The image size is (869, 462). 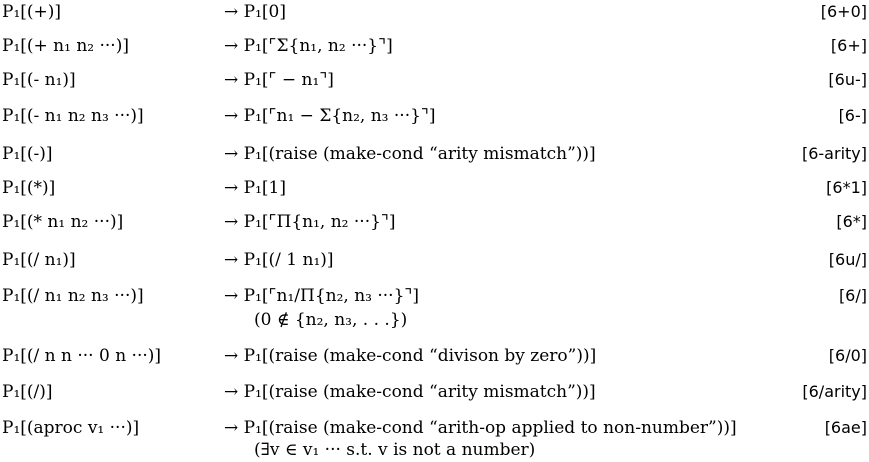 What do you see at coordinates (330, 116) in the screenshot?
I see `rule-rhs: → P₁[⌜n₁ − Σ{n₂, n₃ ···}⌝]` at bounding box center [330, 116].